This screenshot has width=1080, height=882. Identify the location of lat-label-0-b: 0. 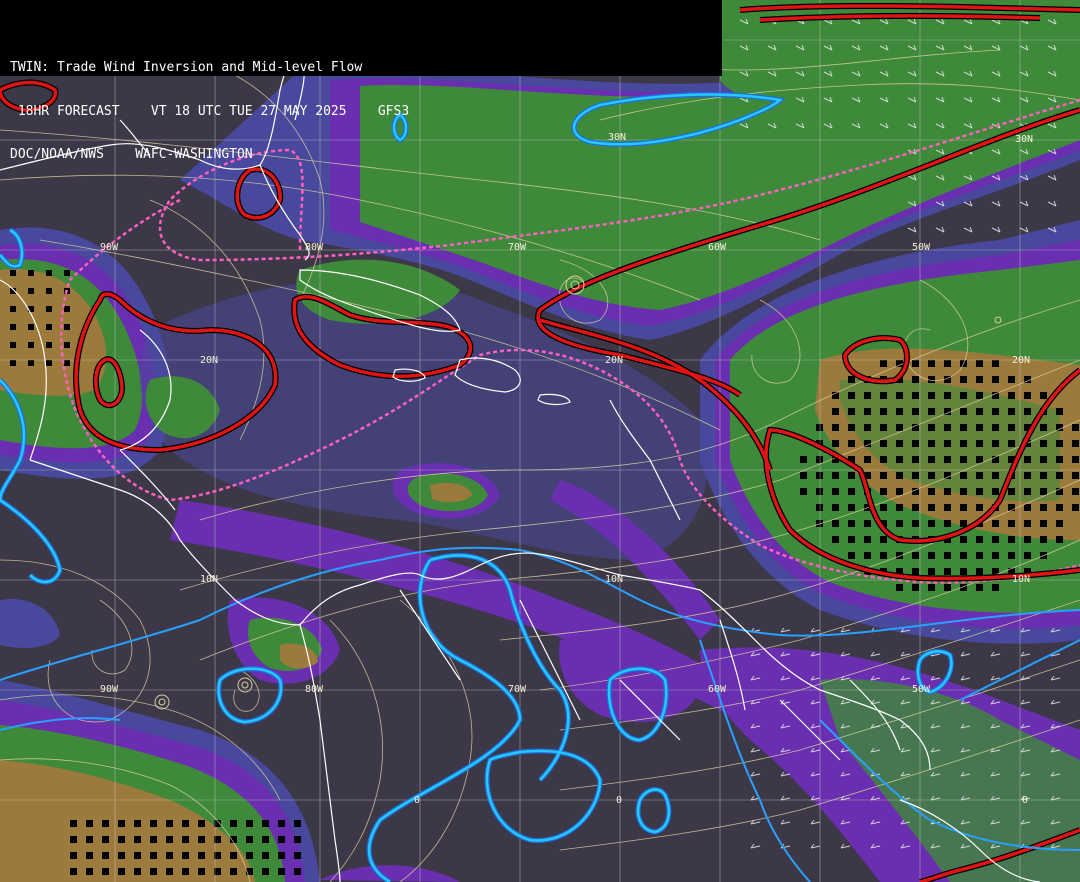
(1025, 800).